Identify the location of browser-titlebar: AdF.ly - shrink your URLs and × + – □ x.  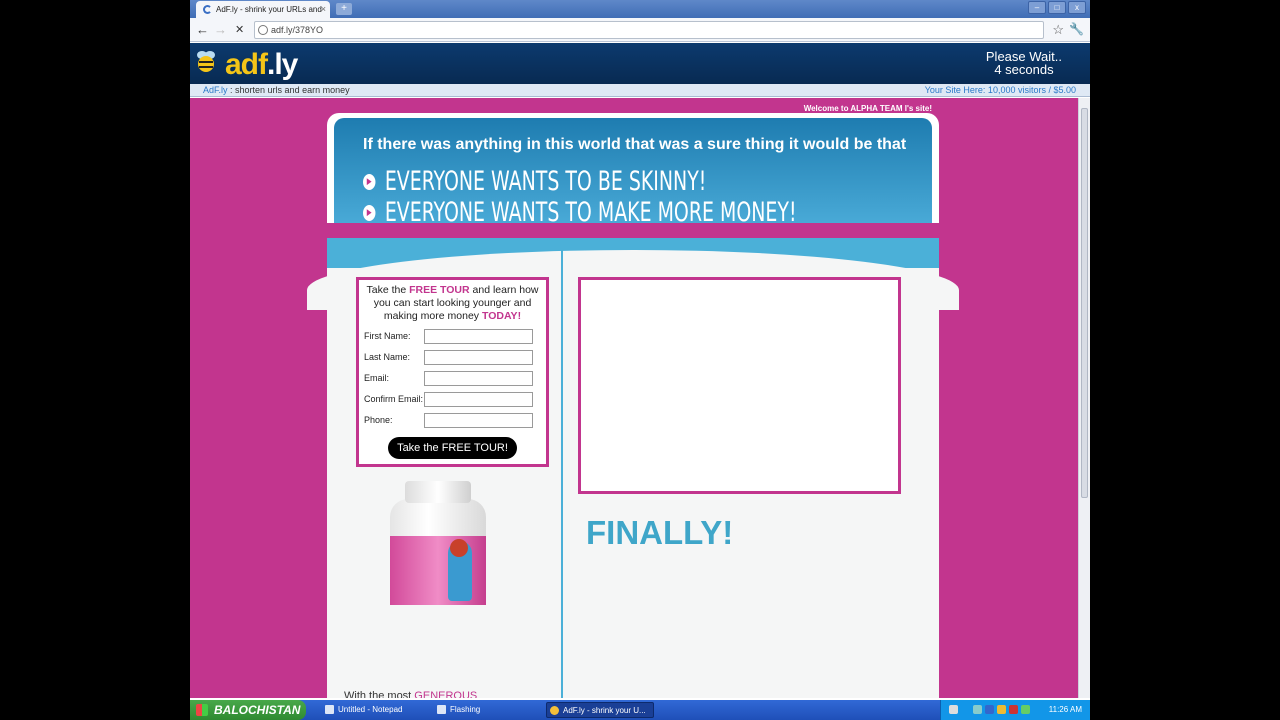
(640, 9).